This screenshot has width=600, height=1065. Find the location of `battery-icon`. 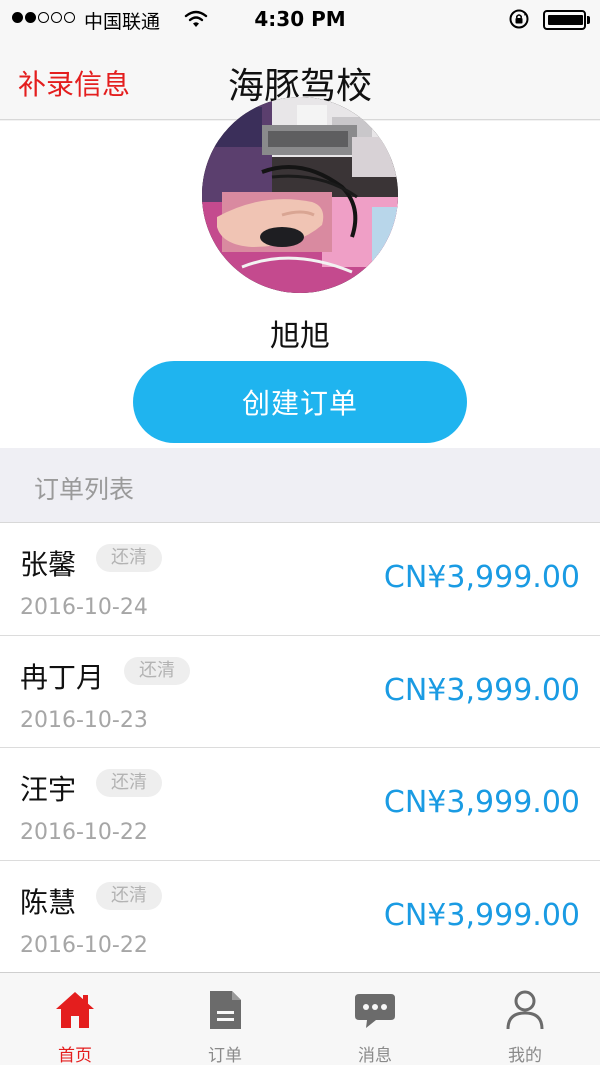

battery-icon is located at coordinates (567, 20).